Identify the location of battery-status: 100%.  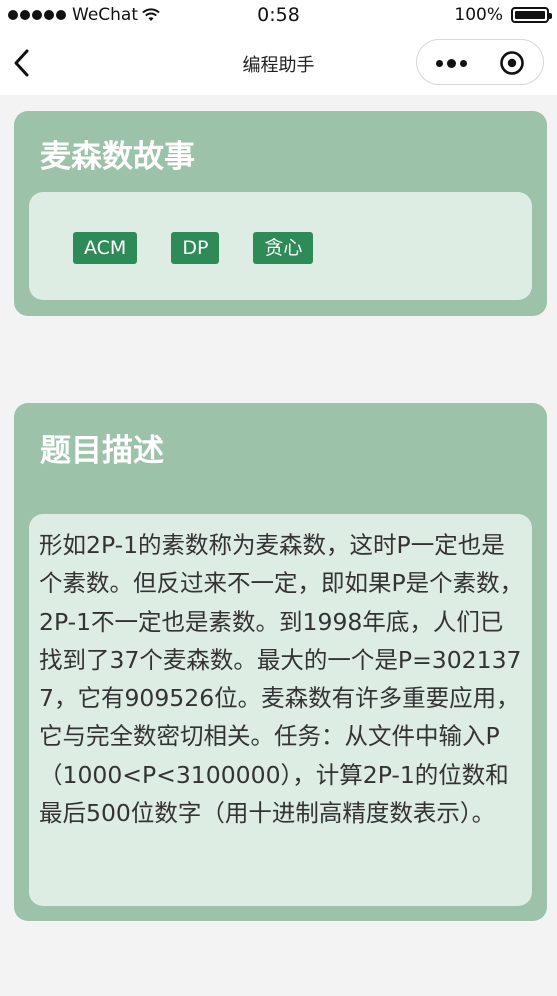
(503, 15).